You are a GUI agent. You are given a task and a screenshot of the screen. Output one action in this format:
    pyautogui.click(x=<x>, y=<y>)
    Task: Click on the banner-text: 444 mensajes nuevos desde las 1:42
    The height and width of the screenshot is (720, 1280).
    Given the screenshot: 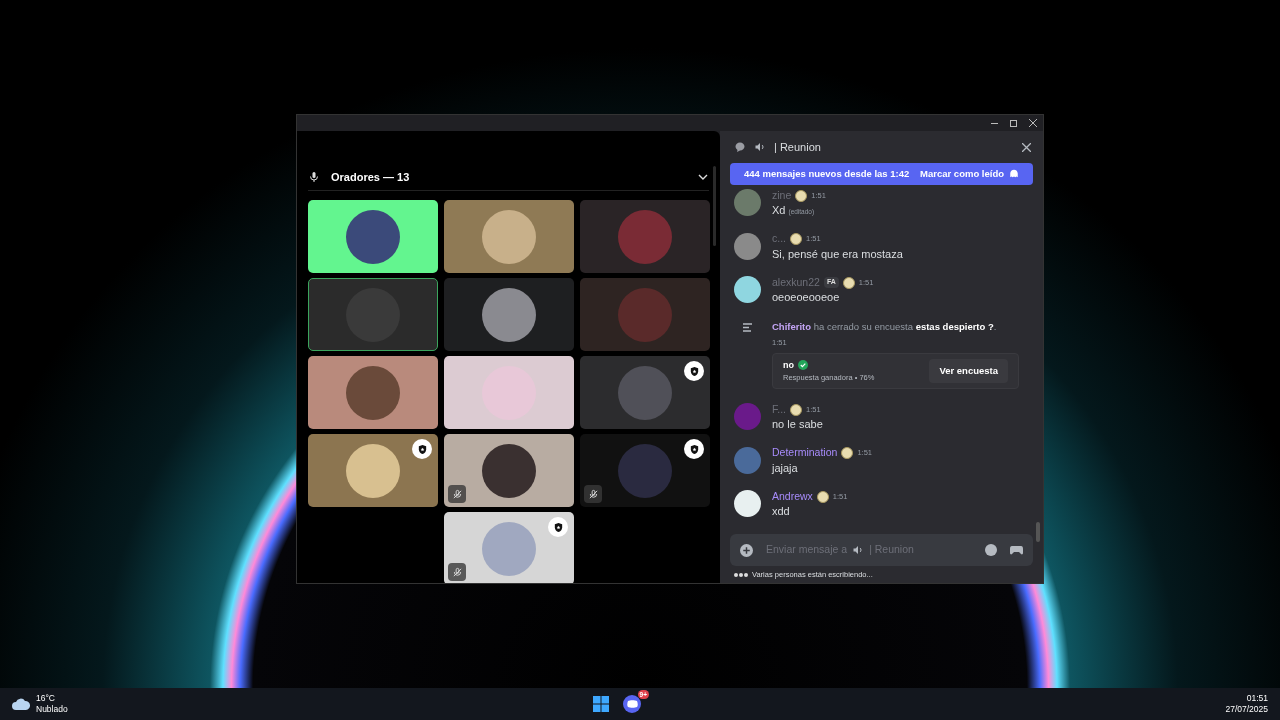 What is the action you would take?
    pyautogui.click(x=827, y=173)
    